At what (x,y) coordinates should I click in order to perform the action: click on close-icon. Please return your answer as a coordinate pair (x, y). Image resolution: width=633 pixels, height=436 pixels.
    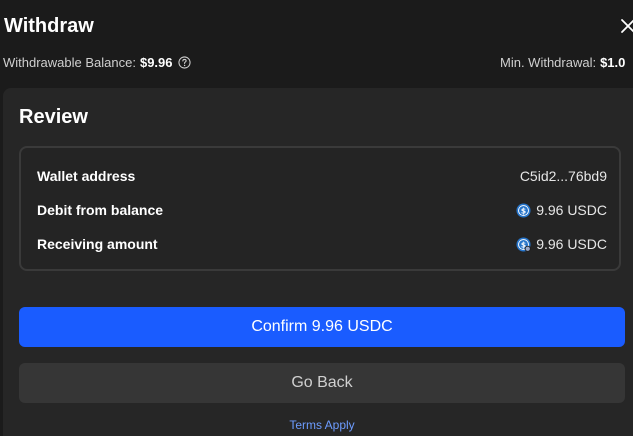
    Looking at the image, I should click on (627, 26).